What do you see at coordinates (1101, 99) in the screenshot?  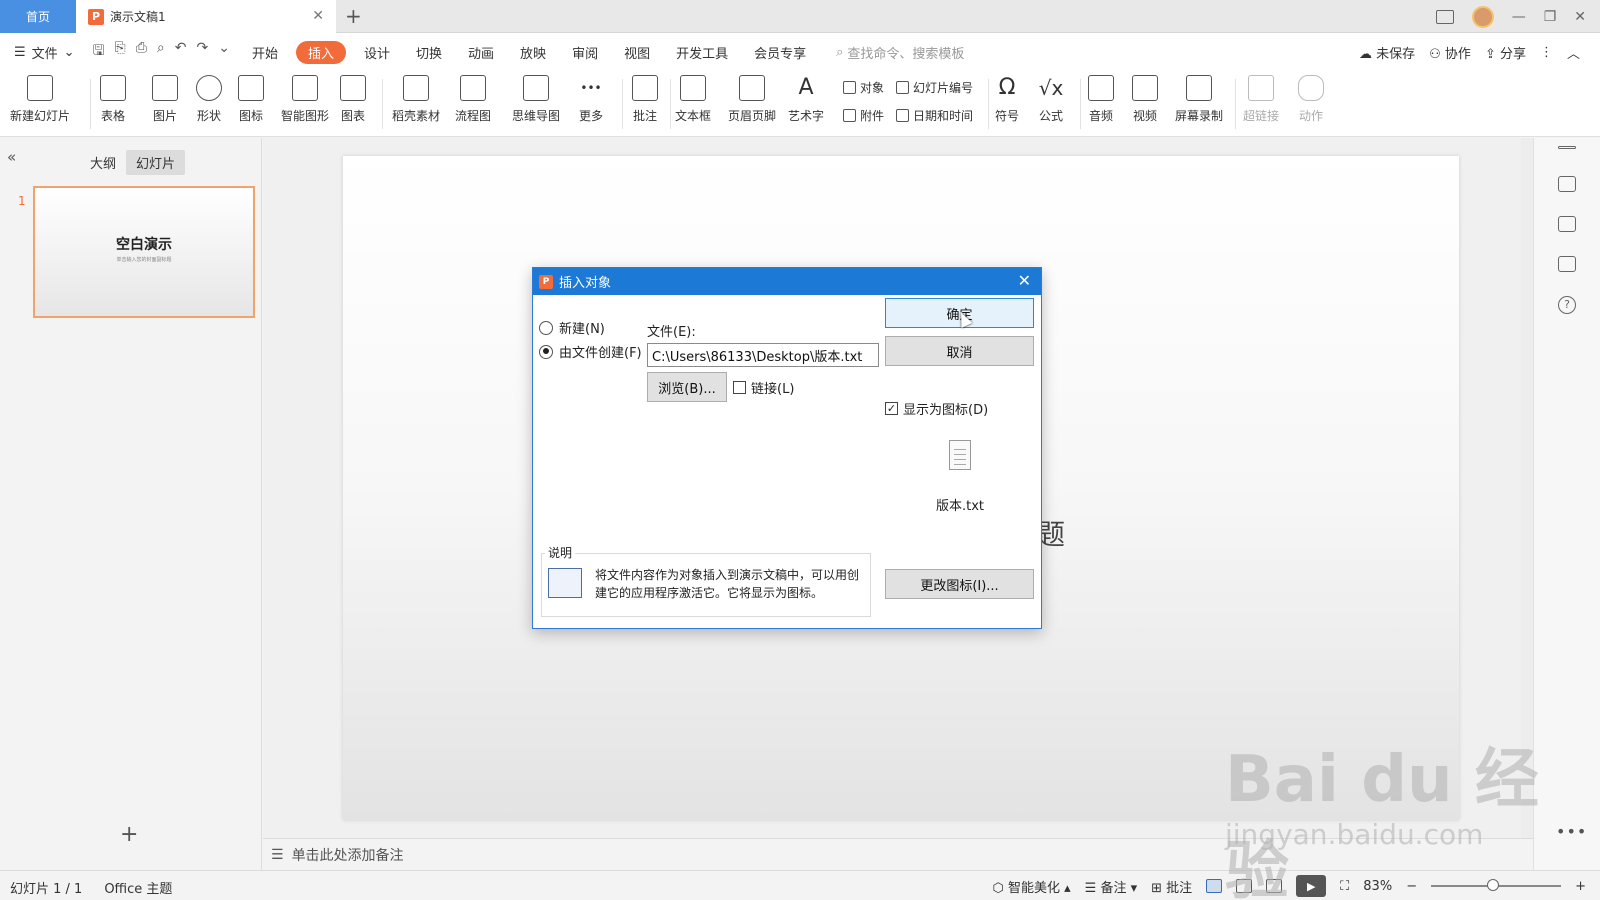 I see `audio-button: 音频` at bounding box center [1101, 99].